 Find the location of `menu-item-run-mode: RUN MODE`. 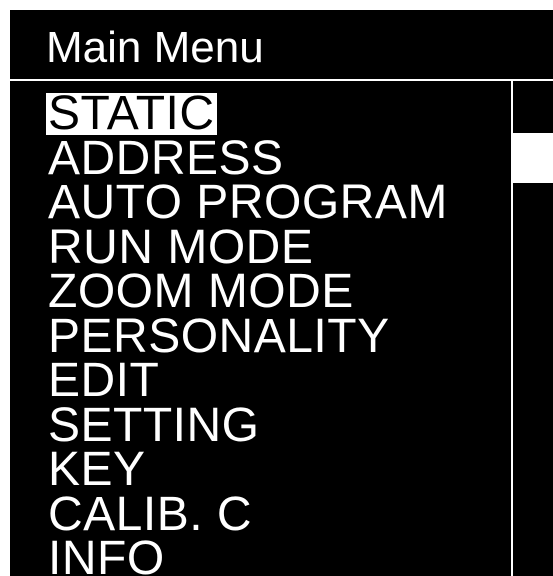

menu-item-run-mode: RUN MODE is located at coordinates (248, 247).